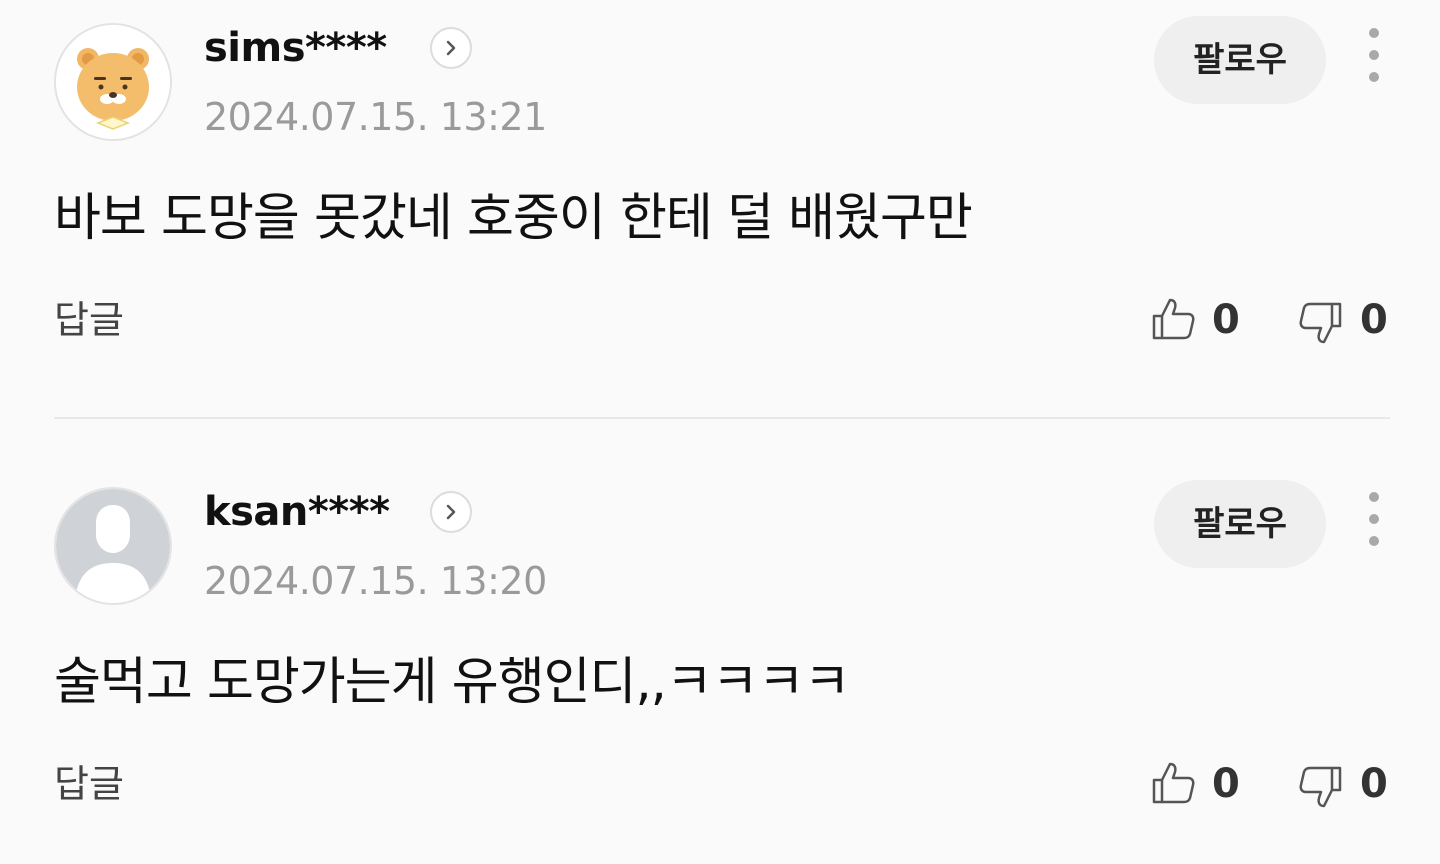 The width and height of the screenshot is (1440, 864). What do you see at coordinates (375, 581) in the screenshot?
I see `comment-timestamp: 2024.07.15. 13:20` at bounding box center [375, 581].